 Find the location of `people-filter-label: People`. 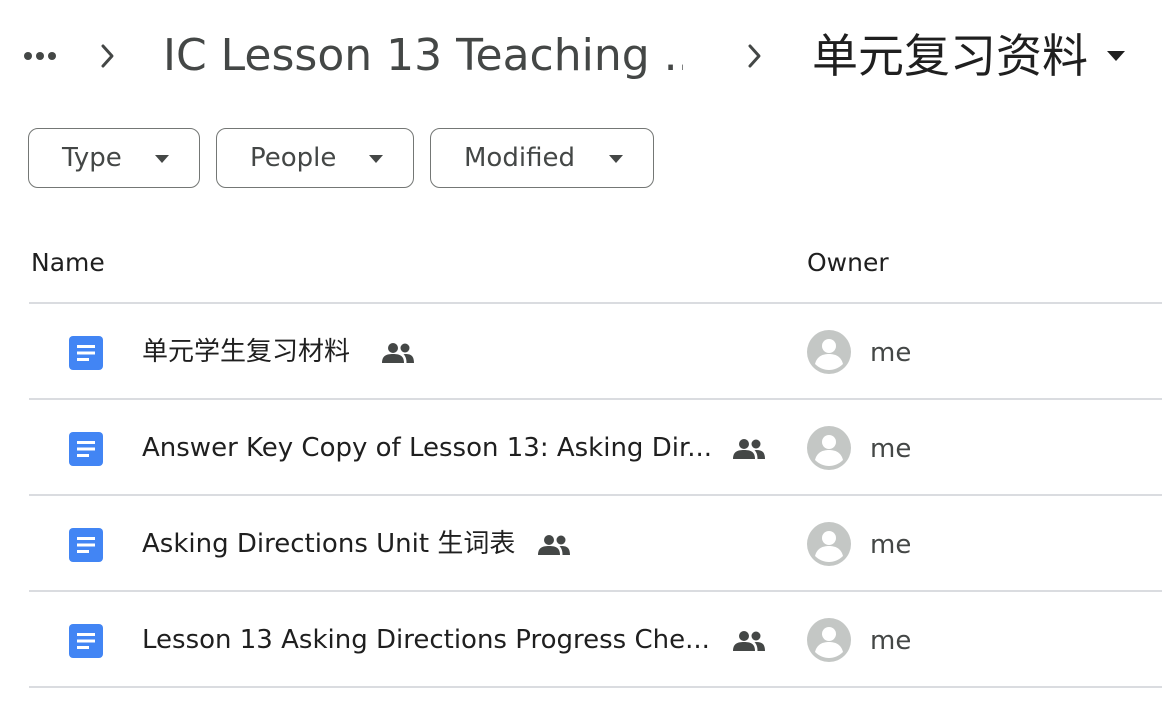

people-filter-label: People is located at coordinates (293, 158).